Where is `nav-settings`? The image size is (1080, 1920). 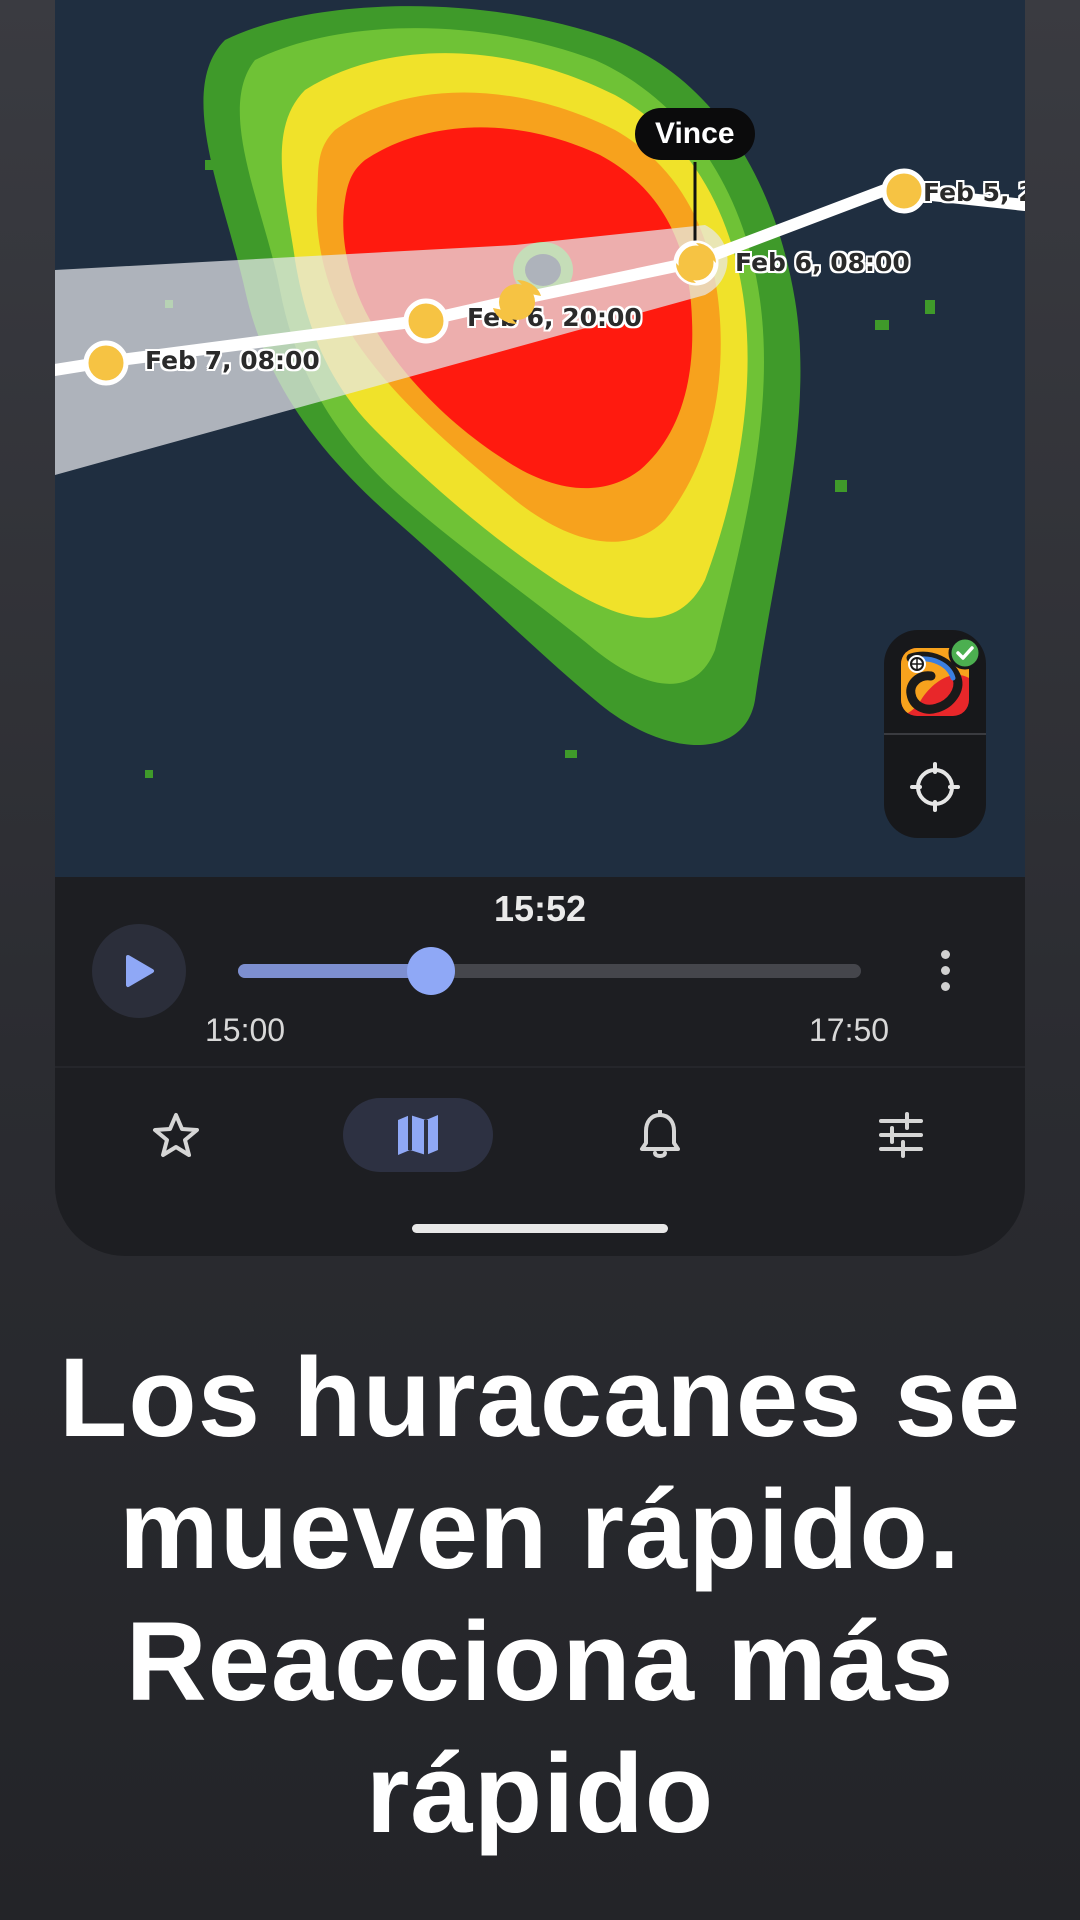 nav-settings is located at coordinates (901, 1135).